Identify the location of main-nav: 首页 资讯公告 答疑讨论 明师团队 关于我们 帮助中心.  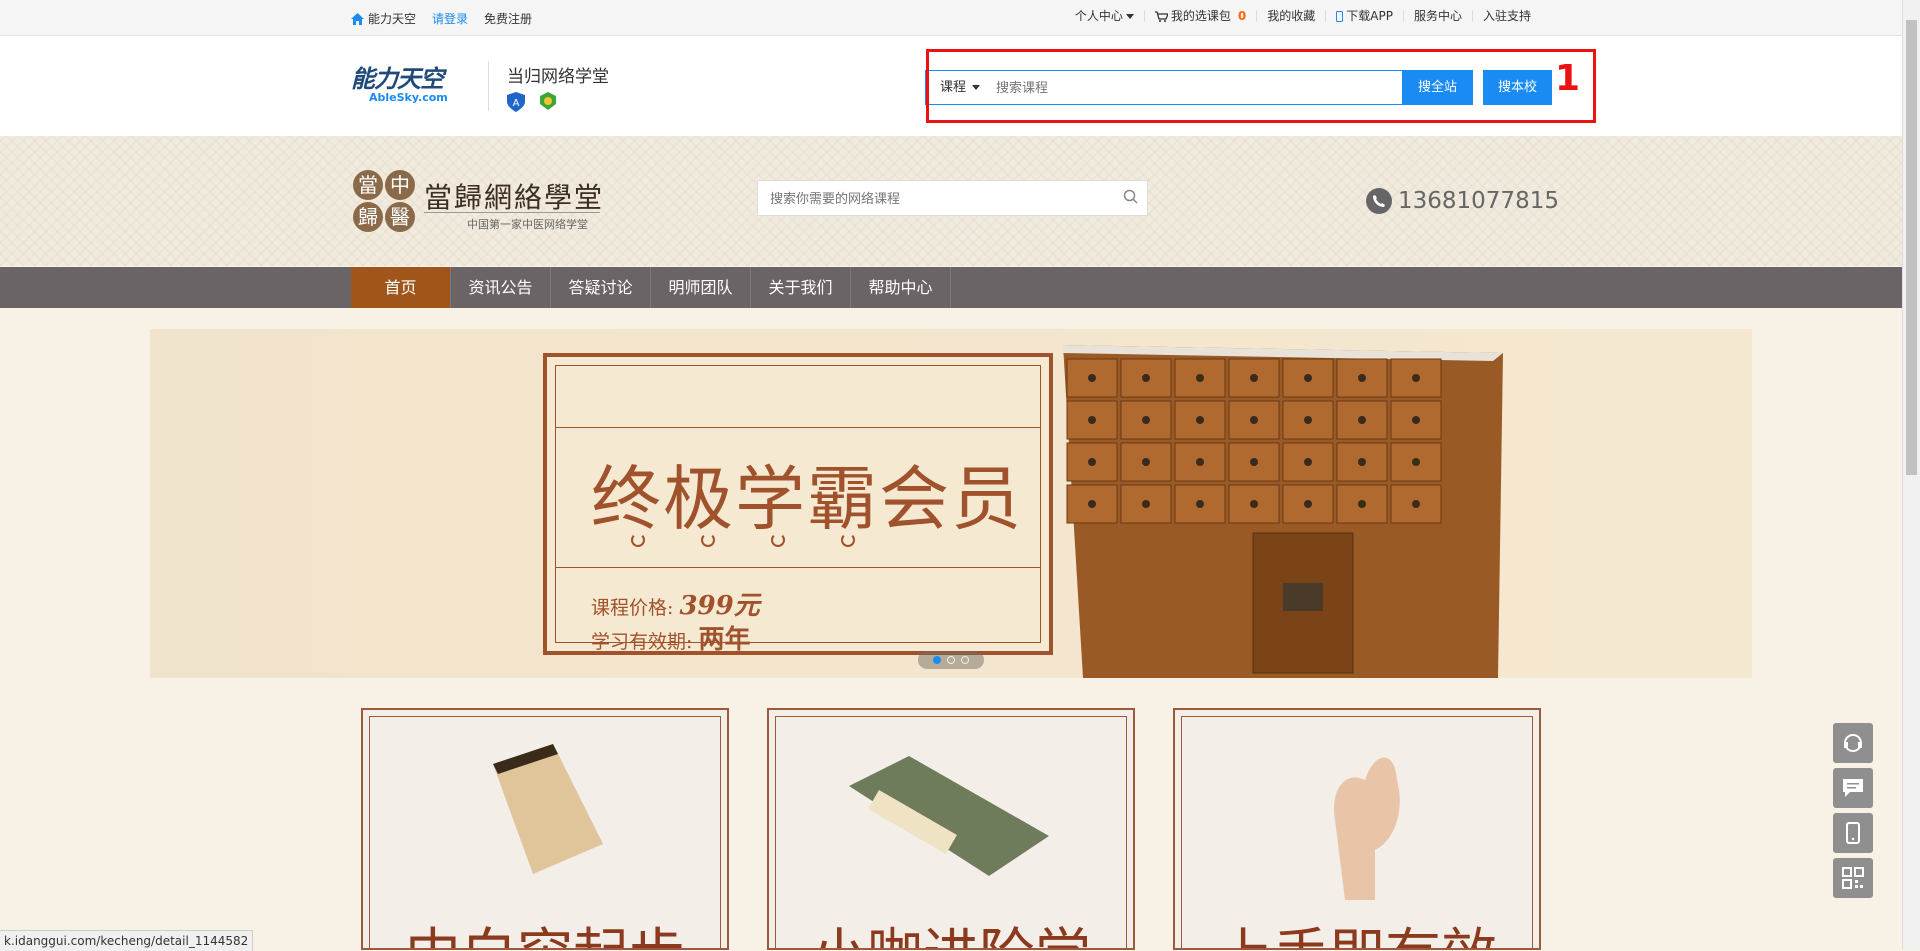
(951, 287).